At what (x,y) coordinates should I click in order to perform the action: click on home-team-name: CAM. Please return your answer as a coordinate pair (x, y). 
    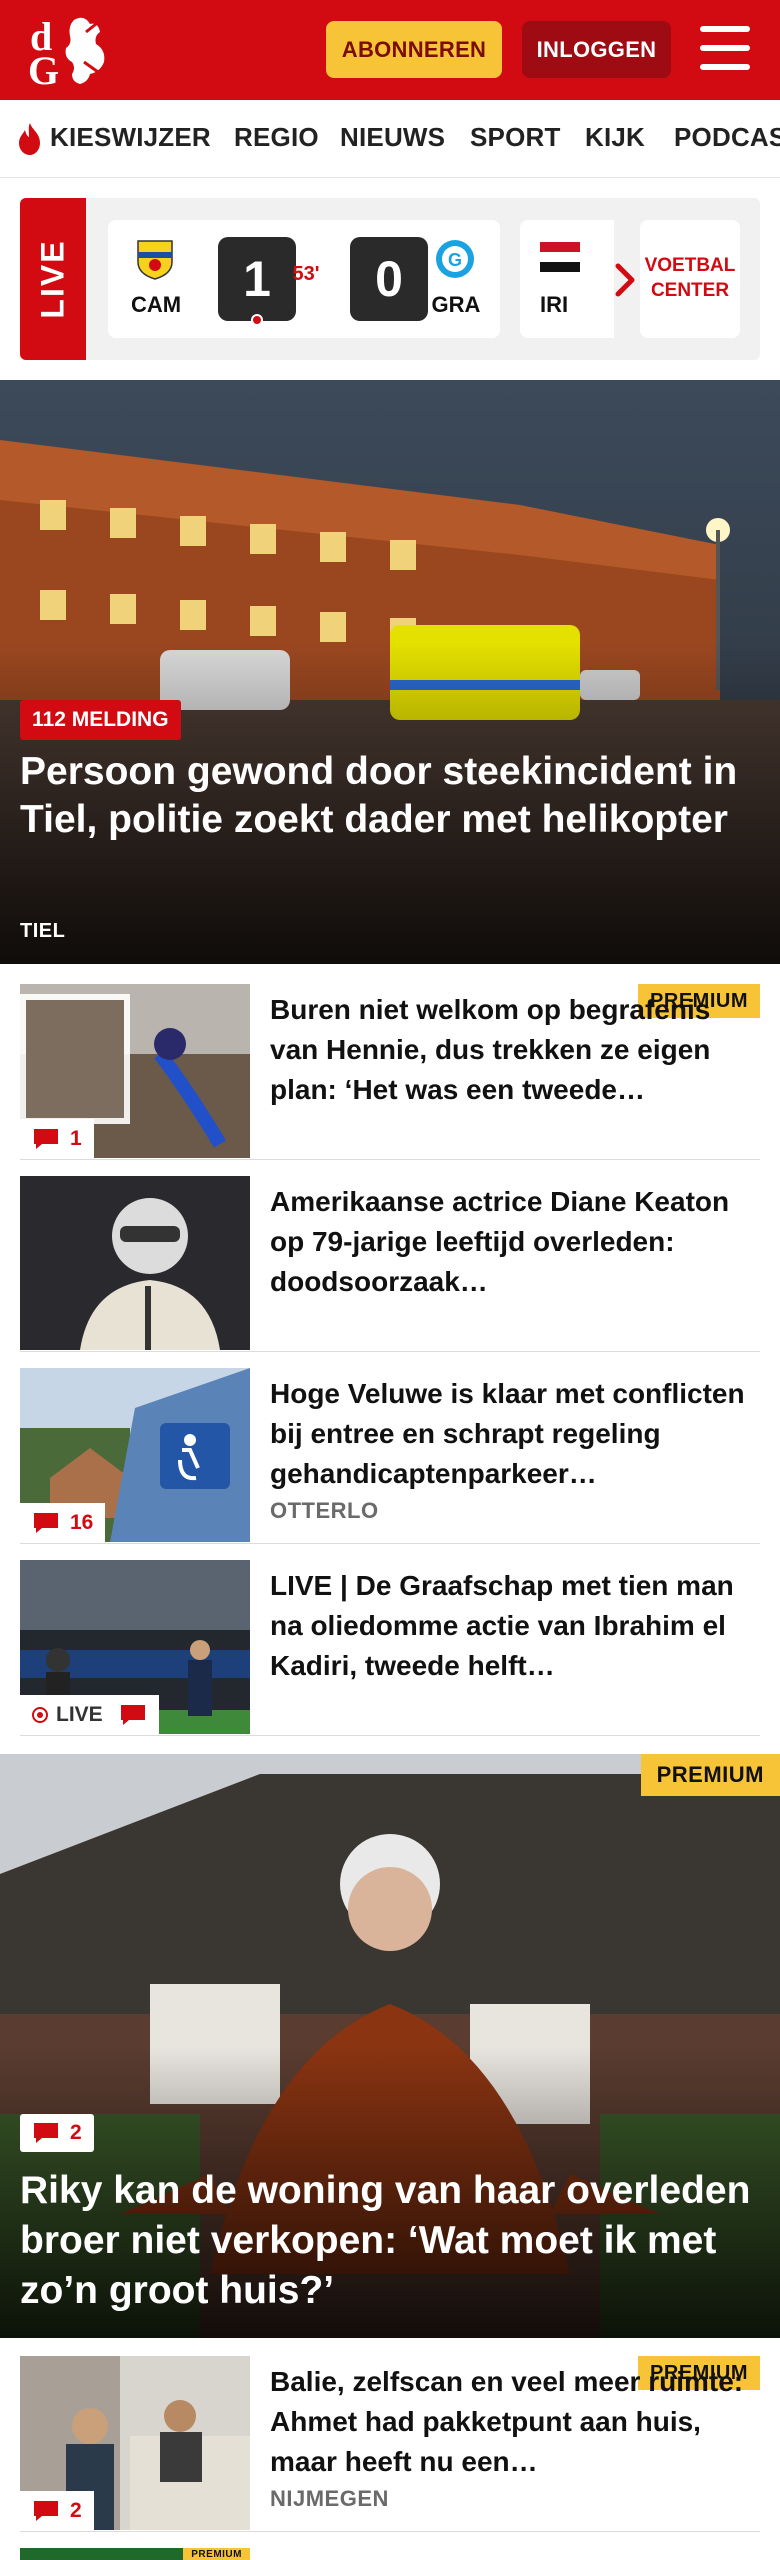
    Looking at the image, I should click on (156, 304).